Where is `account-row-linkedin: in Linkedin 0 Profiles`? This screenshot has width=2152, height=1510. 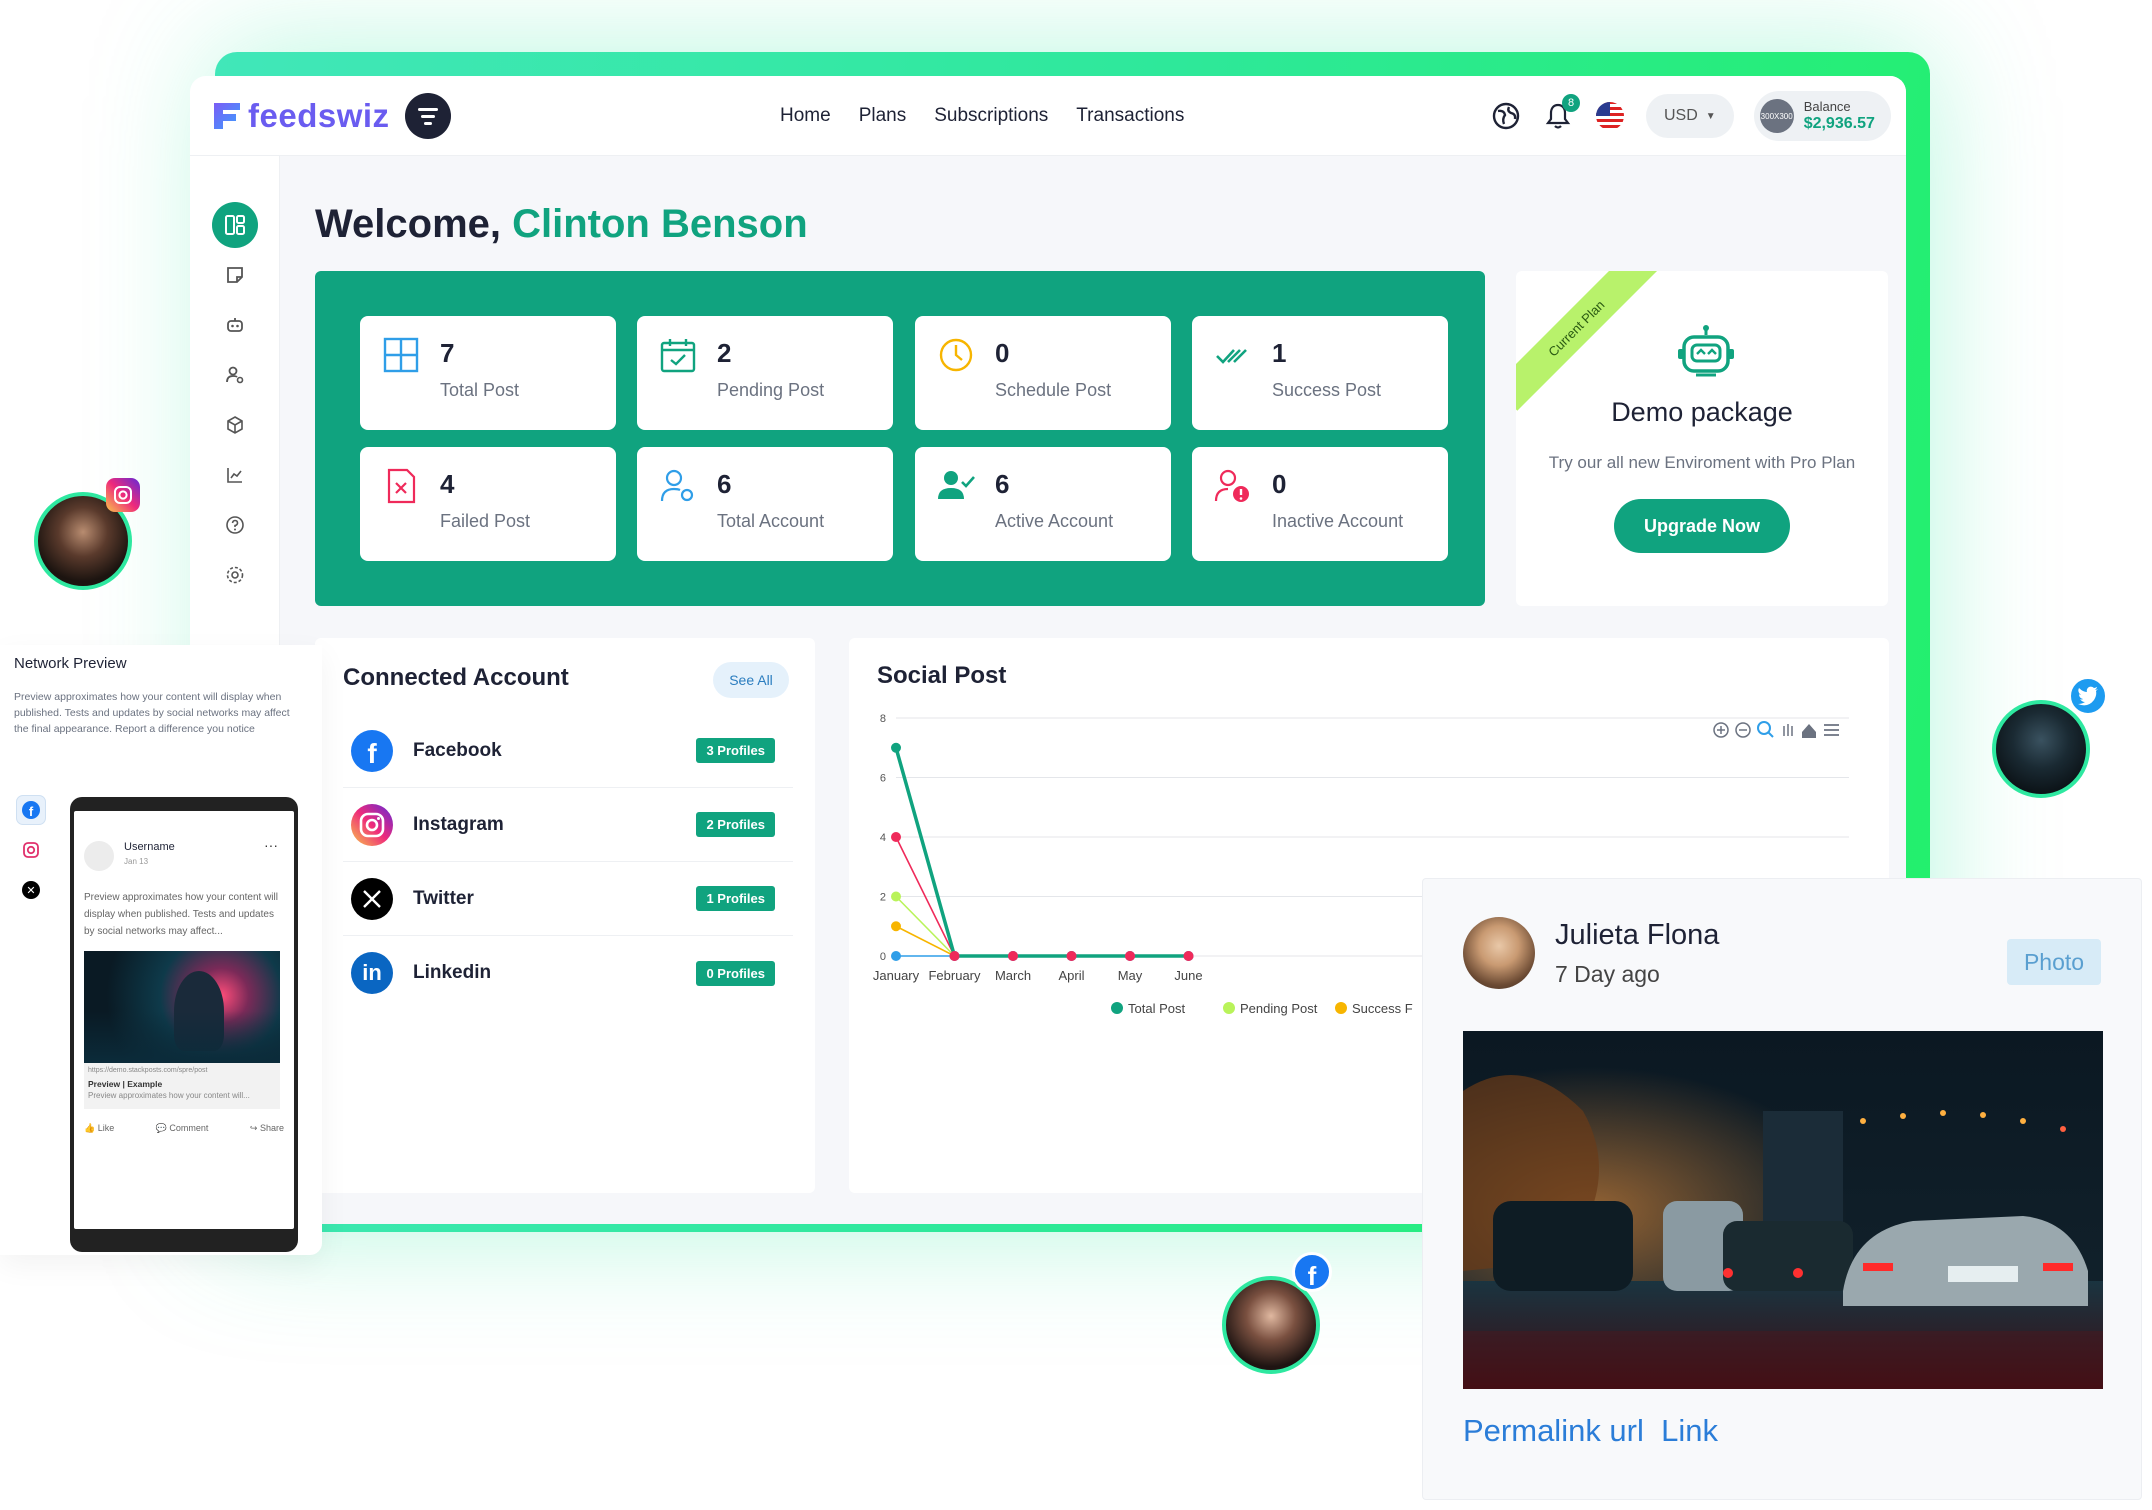 account-row-linkedin: in Linkedin 0 Profiles is located at coordinates (568, 973).